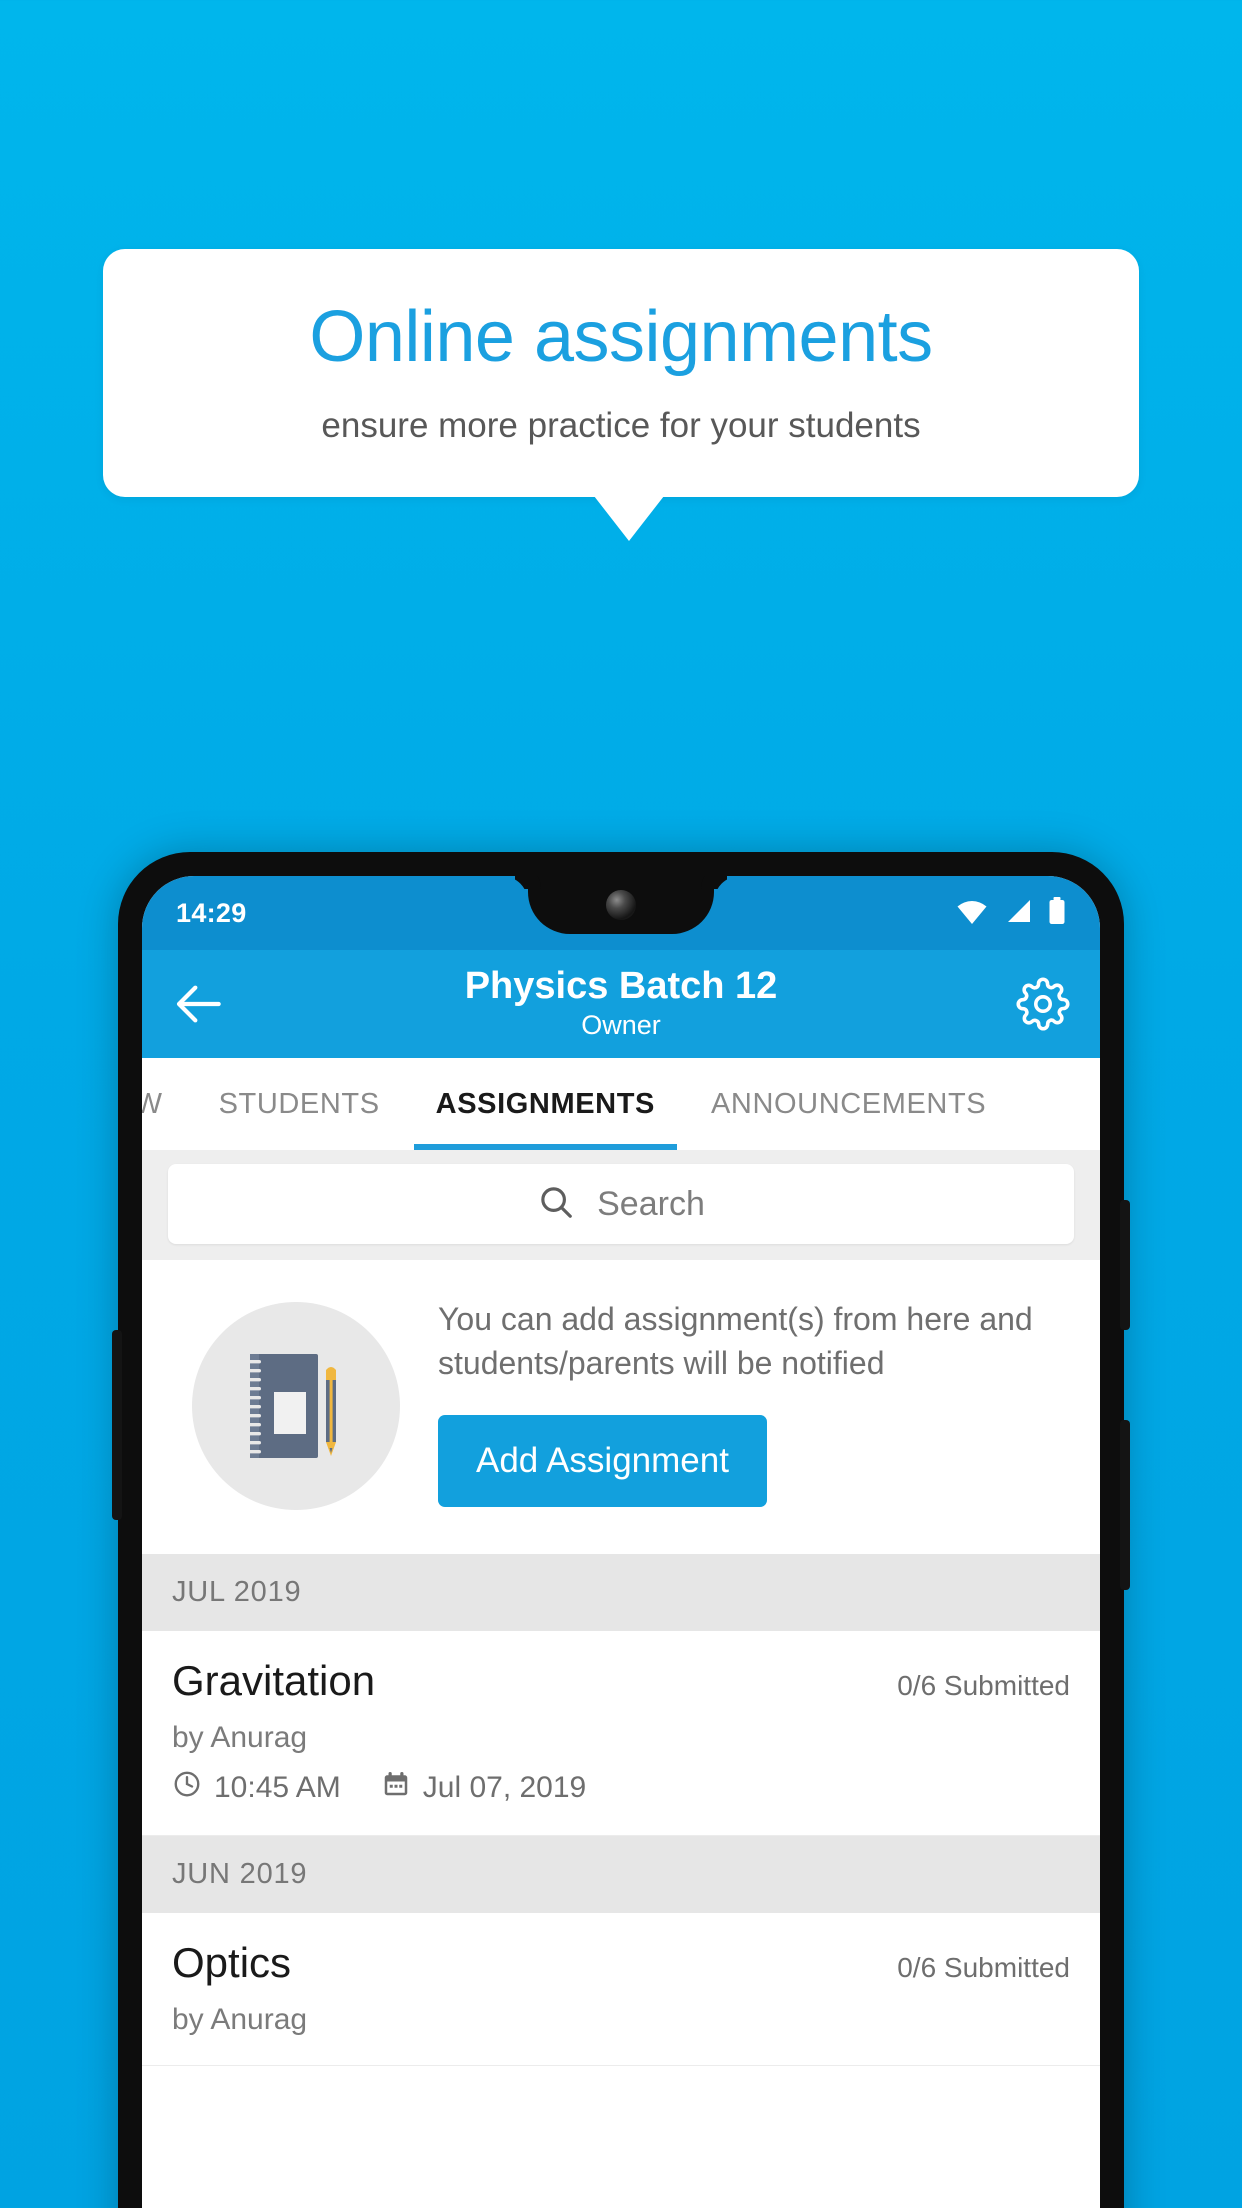 The height and width of the screenshot is (2208, 1242). Describe the element at coordinates (848, 1104) in the screenshot. I see `tab-announcements: ANNOUNCEMENTS` at that location.